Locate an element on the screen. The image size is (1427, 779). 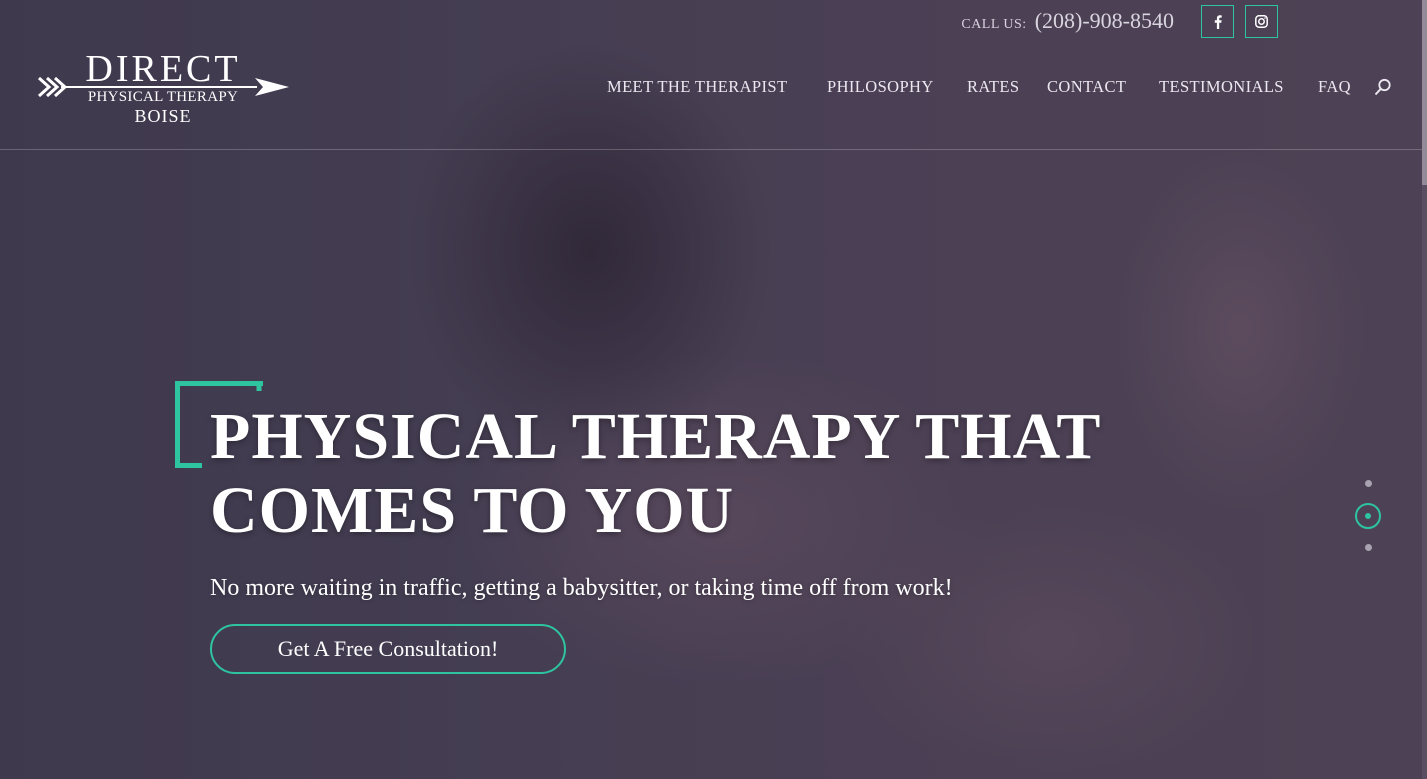
logo-location: BOISE is located at coordinates (163, 116).